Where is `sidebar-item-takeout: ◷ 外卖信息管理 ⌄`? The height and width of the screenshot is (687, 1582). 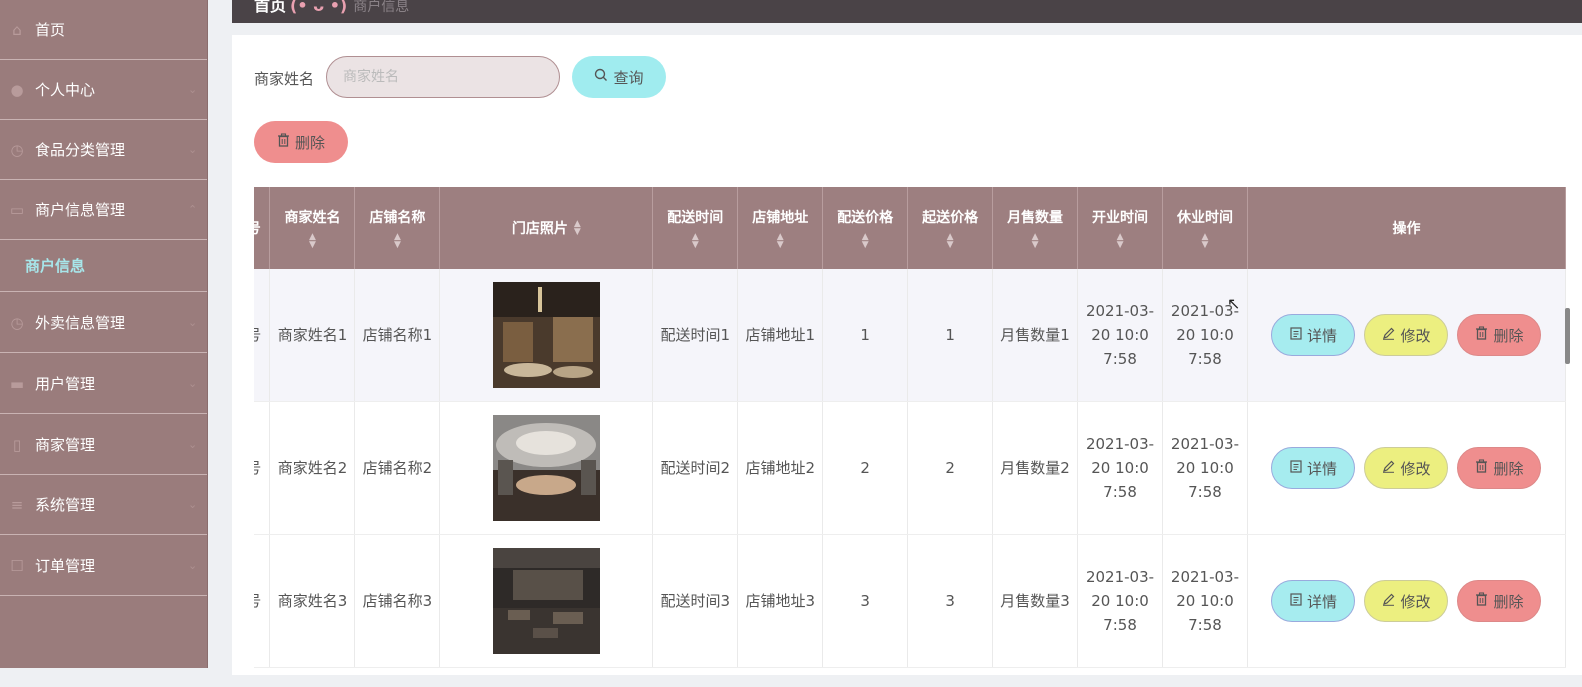 sidebar-item-takeout: ◷ 外卖信息管理 ⌄ is located at coordinates (103, 323).